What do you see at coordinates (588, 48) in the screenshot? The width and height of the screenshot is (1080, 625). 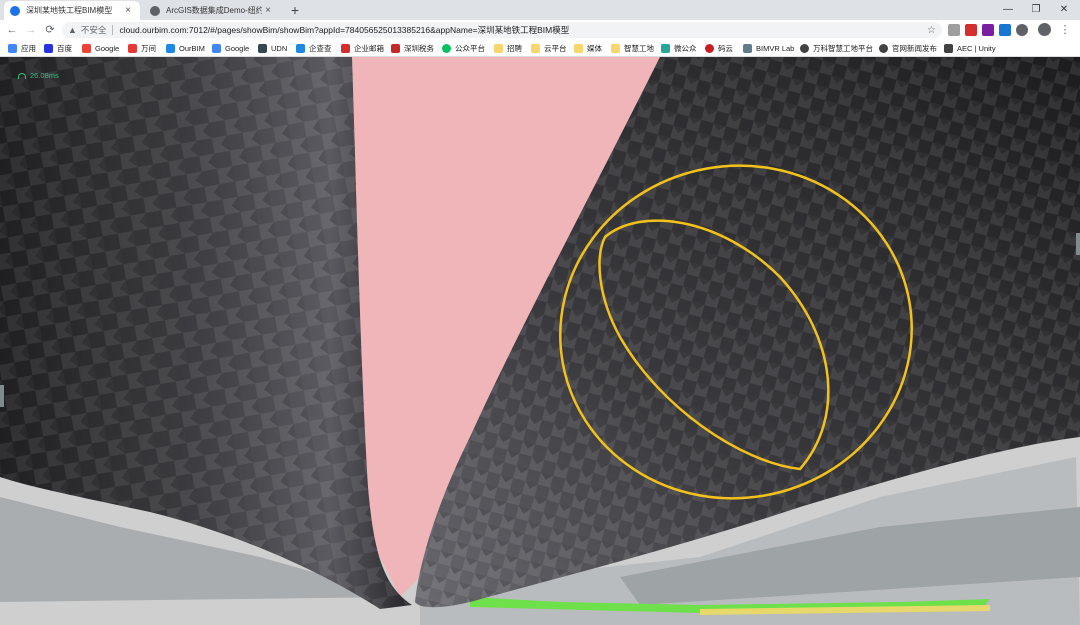 I see `bookmark-folder: 媒体` at bounding box center [588, 48].